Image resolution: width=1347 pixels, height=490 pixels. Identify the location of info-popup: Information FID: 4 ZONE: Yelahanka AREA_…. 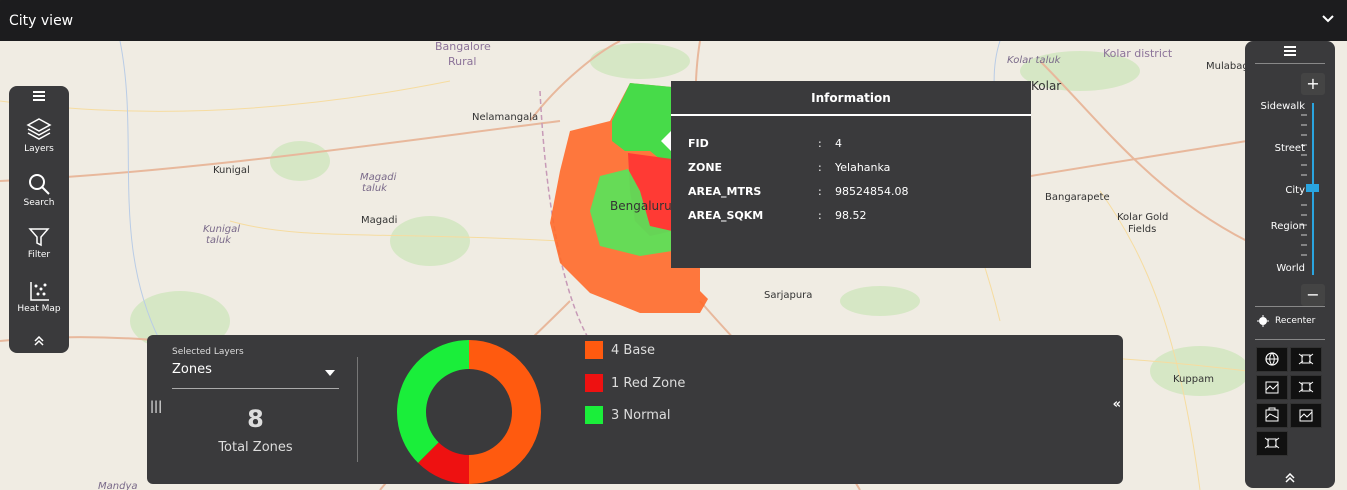
(846, 174).